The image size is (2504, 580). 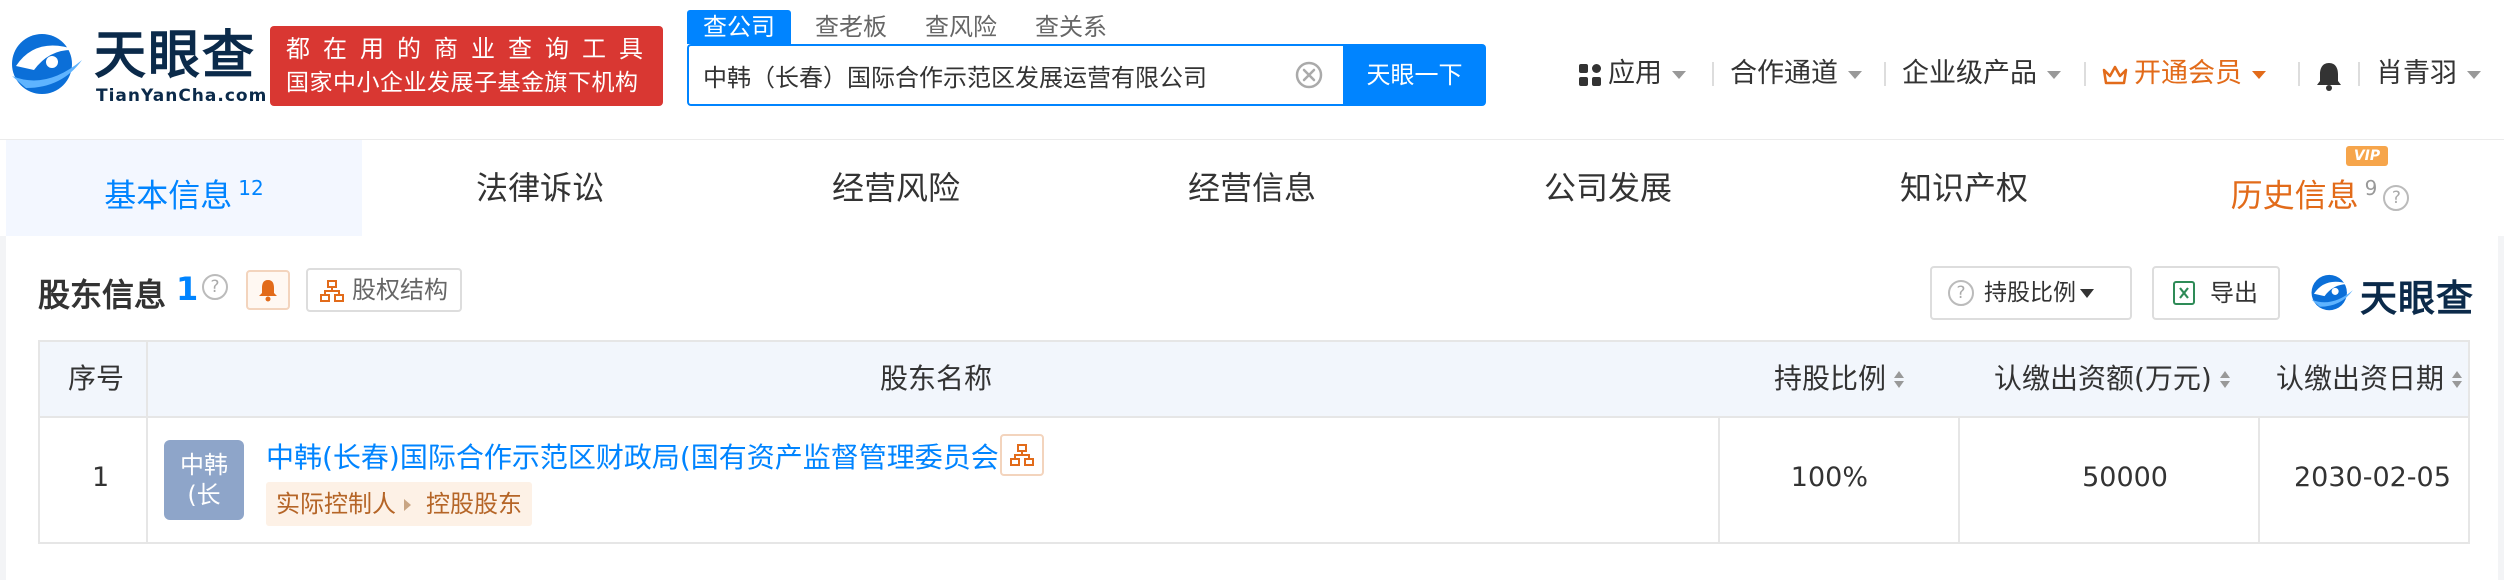 I want to click on tab-label: 基本信息, so click(x=168, y=195).